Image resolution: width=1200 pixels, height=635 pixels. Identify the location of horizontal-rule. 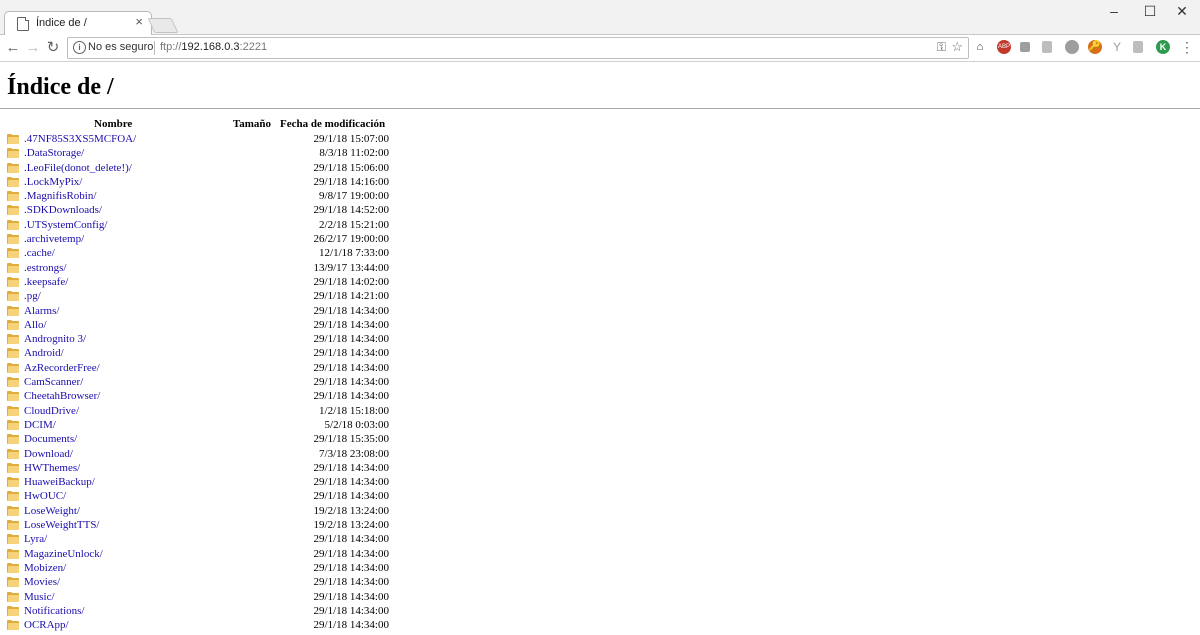
(600, 108).